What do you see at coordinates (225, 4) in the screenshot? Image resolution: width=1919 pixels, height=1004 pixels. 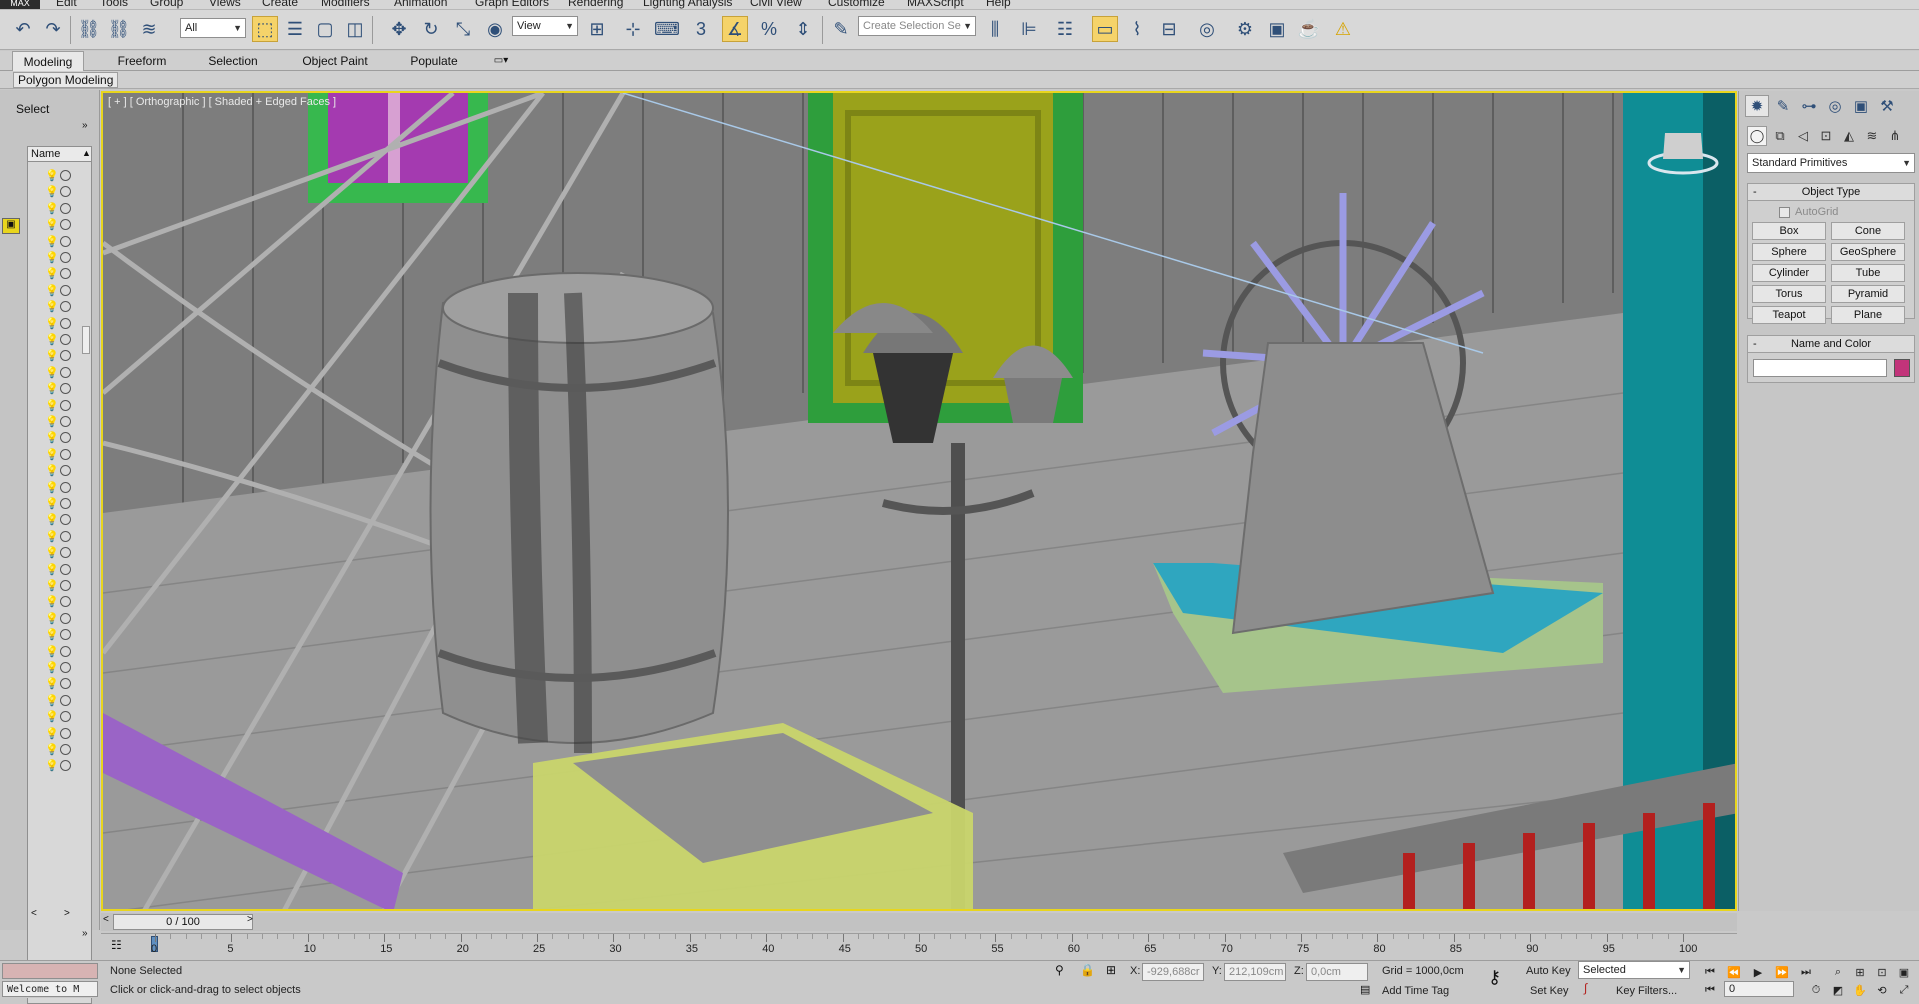 I see `menu-views: Views` at bounding box center [225, 4].